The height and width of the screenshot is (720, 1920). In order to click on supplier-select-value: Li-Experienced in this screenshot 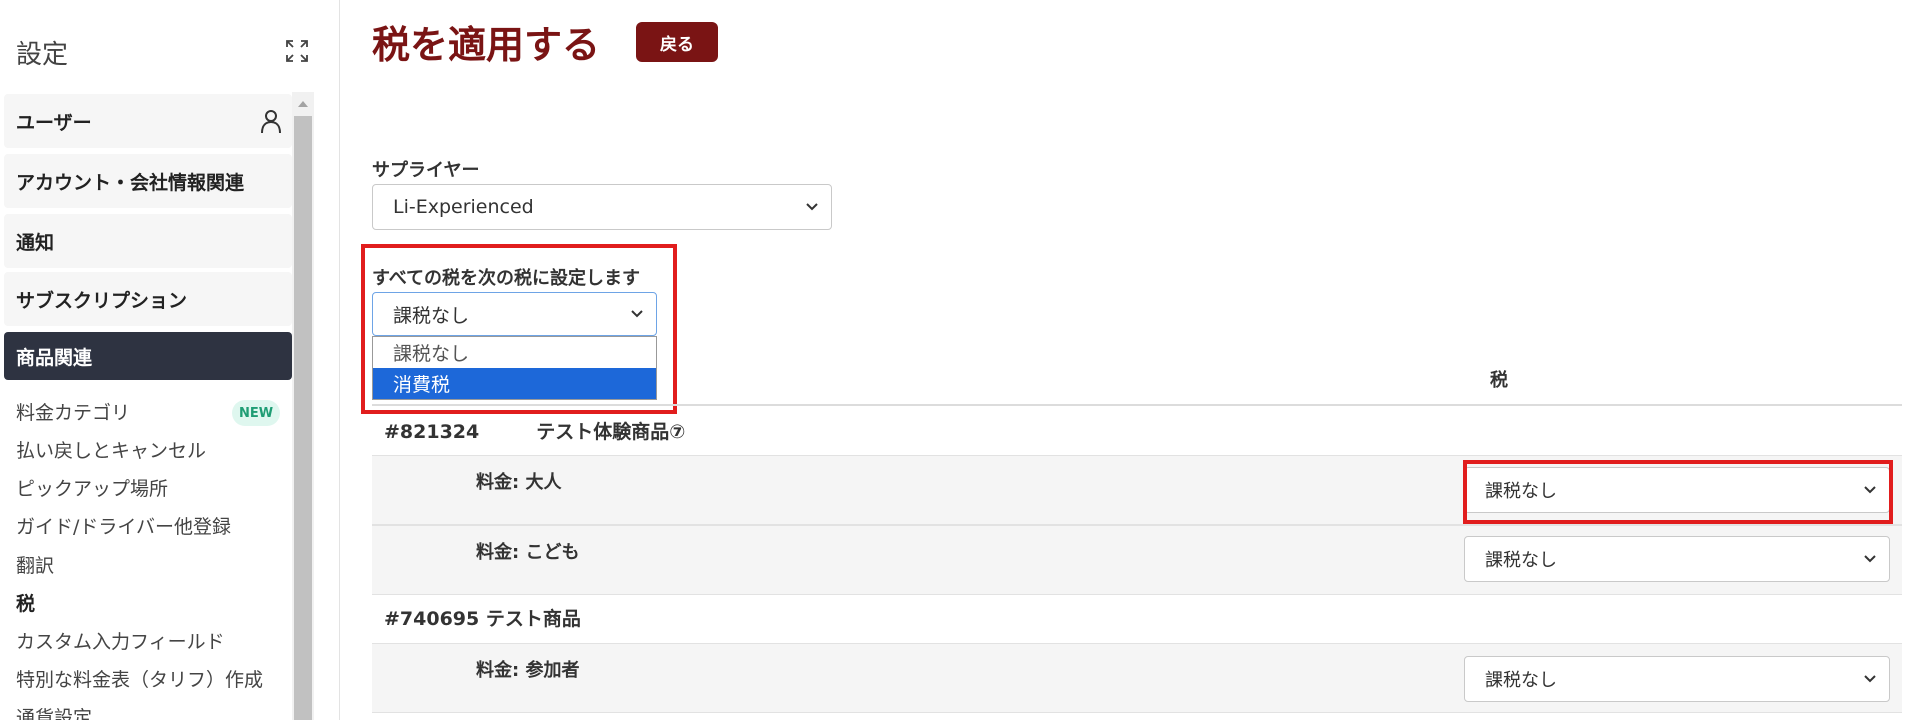, I will do `click(463, 207)`.